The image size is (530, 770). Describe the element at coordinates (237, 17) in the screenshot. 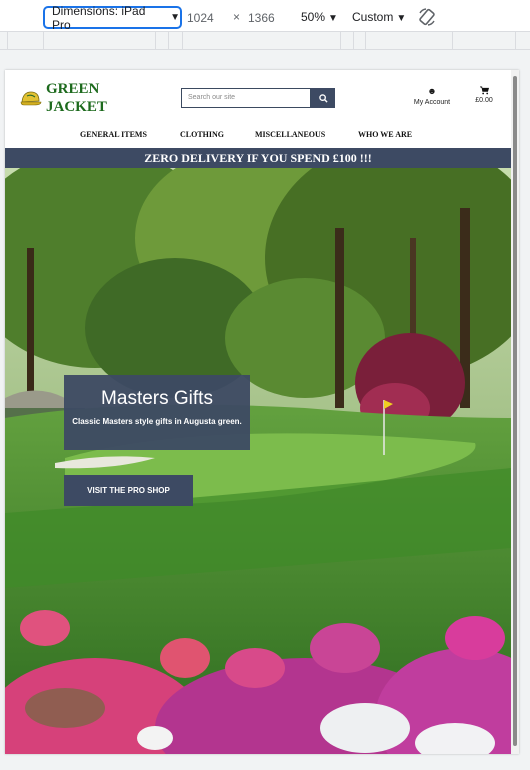

I see `times-sign: ×` at that location.